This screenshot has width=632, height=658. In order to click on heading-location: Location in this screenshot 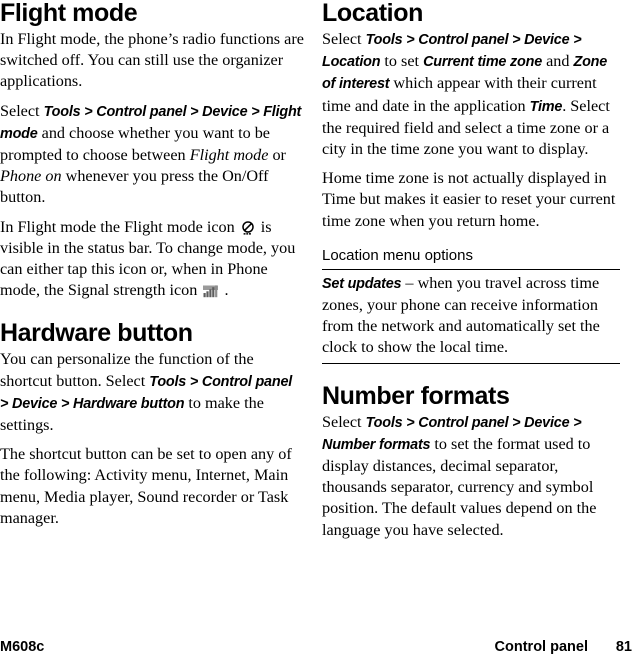, I will do `click(372, 13)`.